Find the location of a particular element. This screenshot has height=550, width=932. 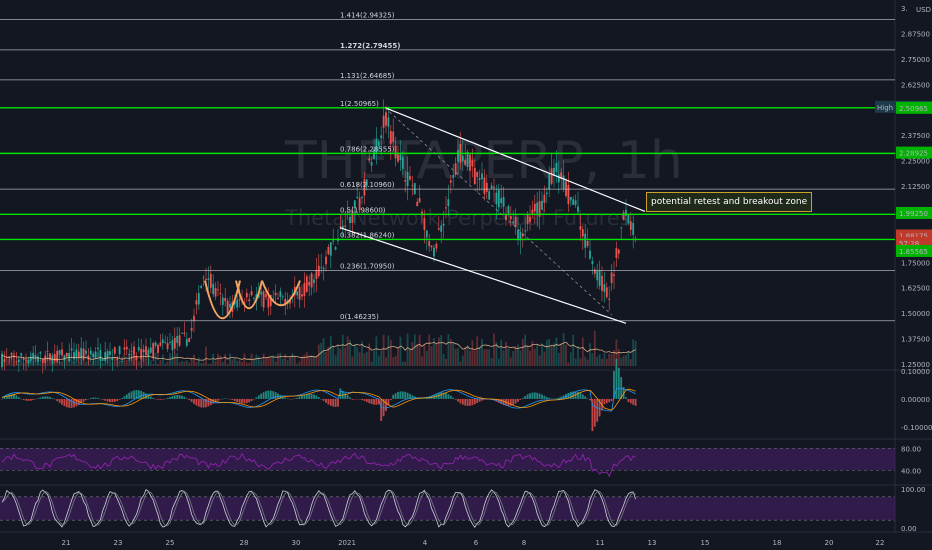

price-badge-text: 2.50965 is located at coordinates (913, 109).